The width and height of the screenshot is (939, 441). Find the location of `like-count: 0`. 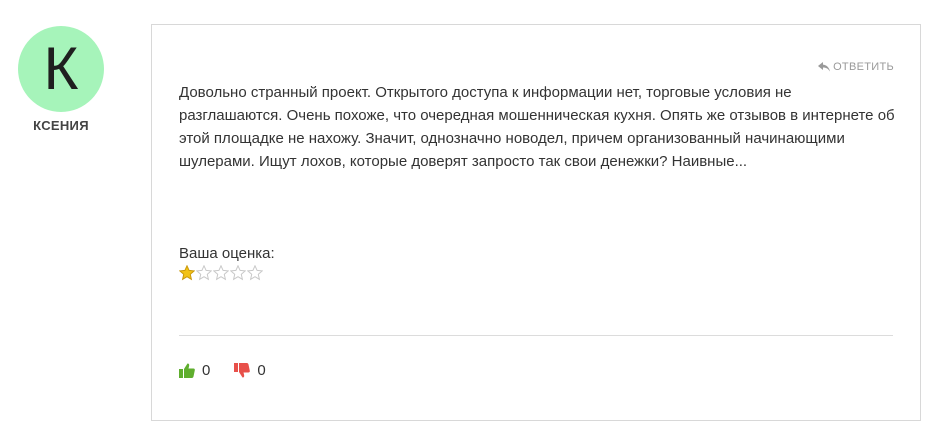

like-count: 0 is located at coordinates (206, 370).